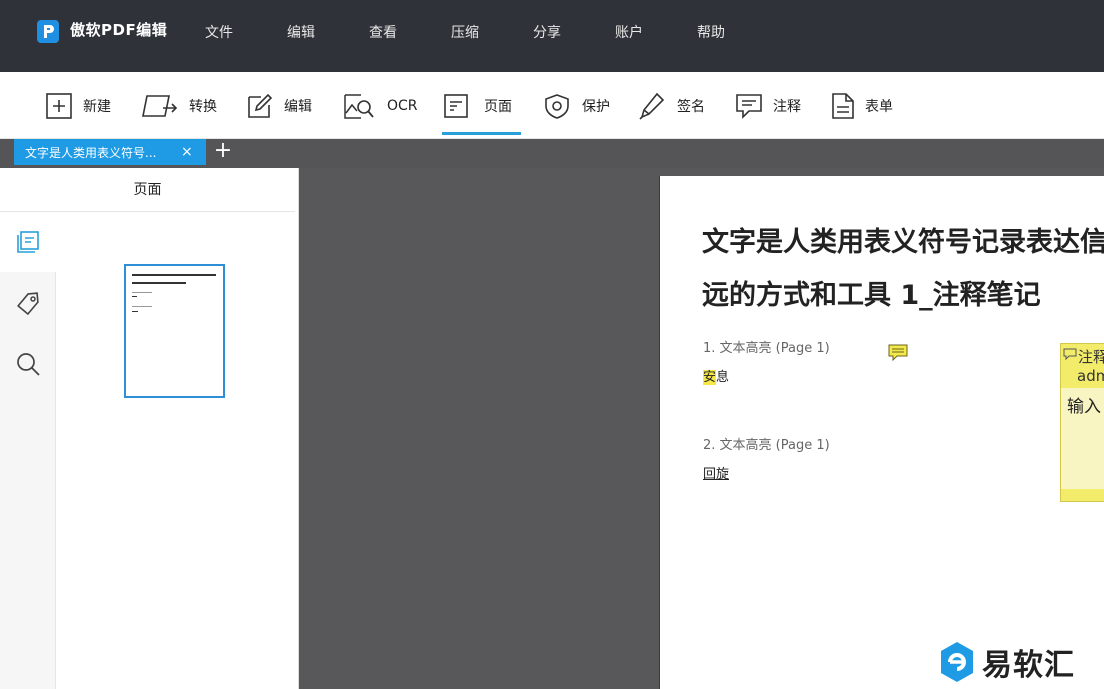  I want to click on note-title: 注释, so click(1091, 357).